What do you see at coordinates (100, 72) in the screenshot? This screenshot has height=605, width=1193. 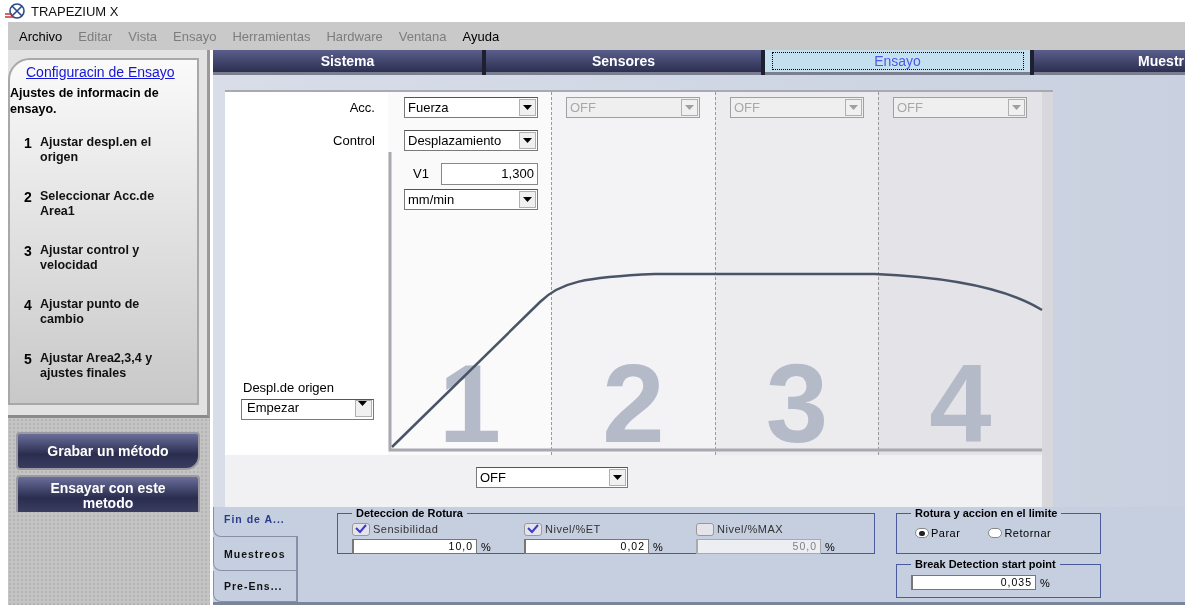 I see `setup-link: Configuracin de Ensayo` at bounding box center [100, 72].